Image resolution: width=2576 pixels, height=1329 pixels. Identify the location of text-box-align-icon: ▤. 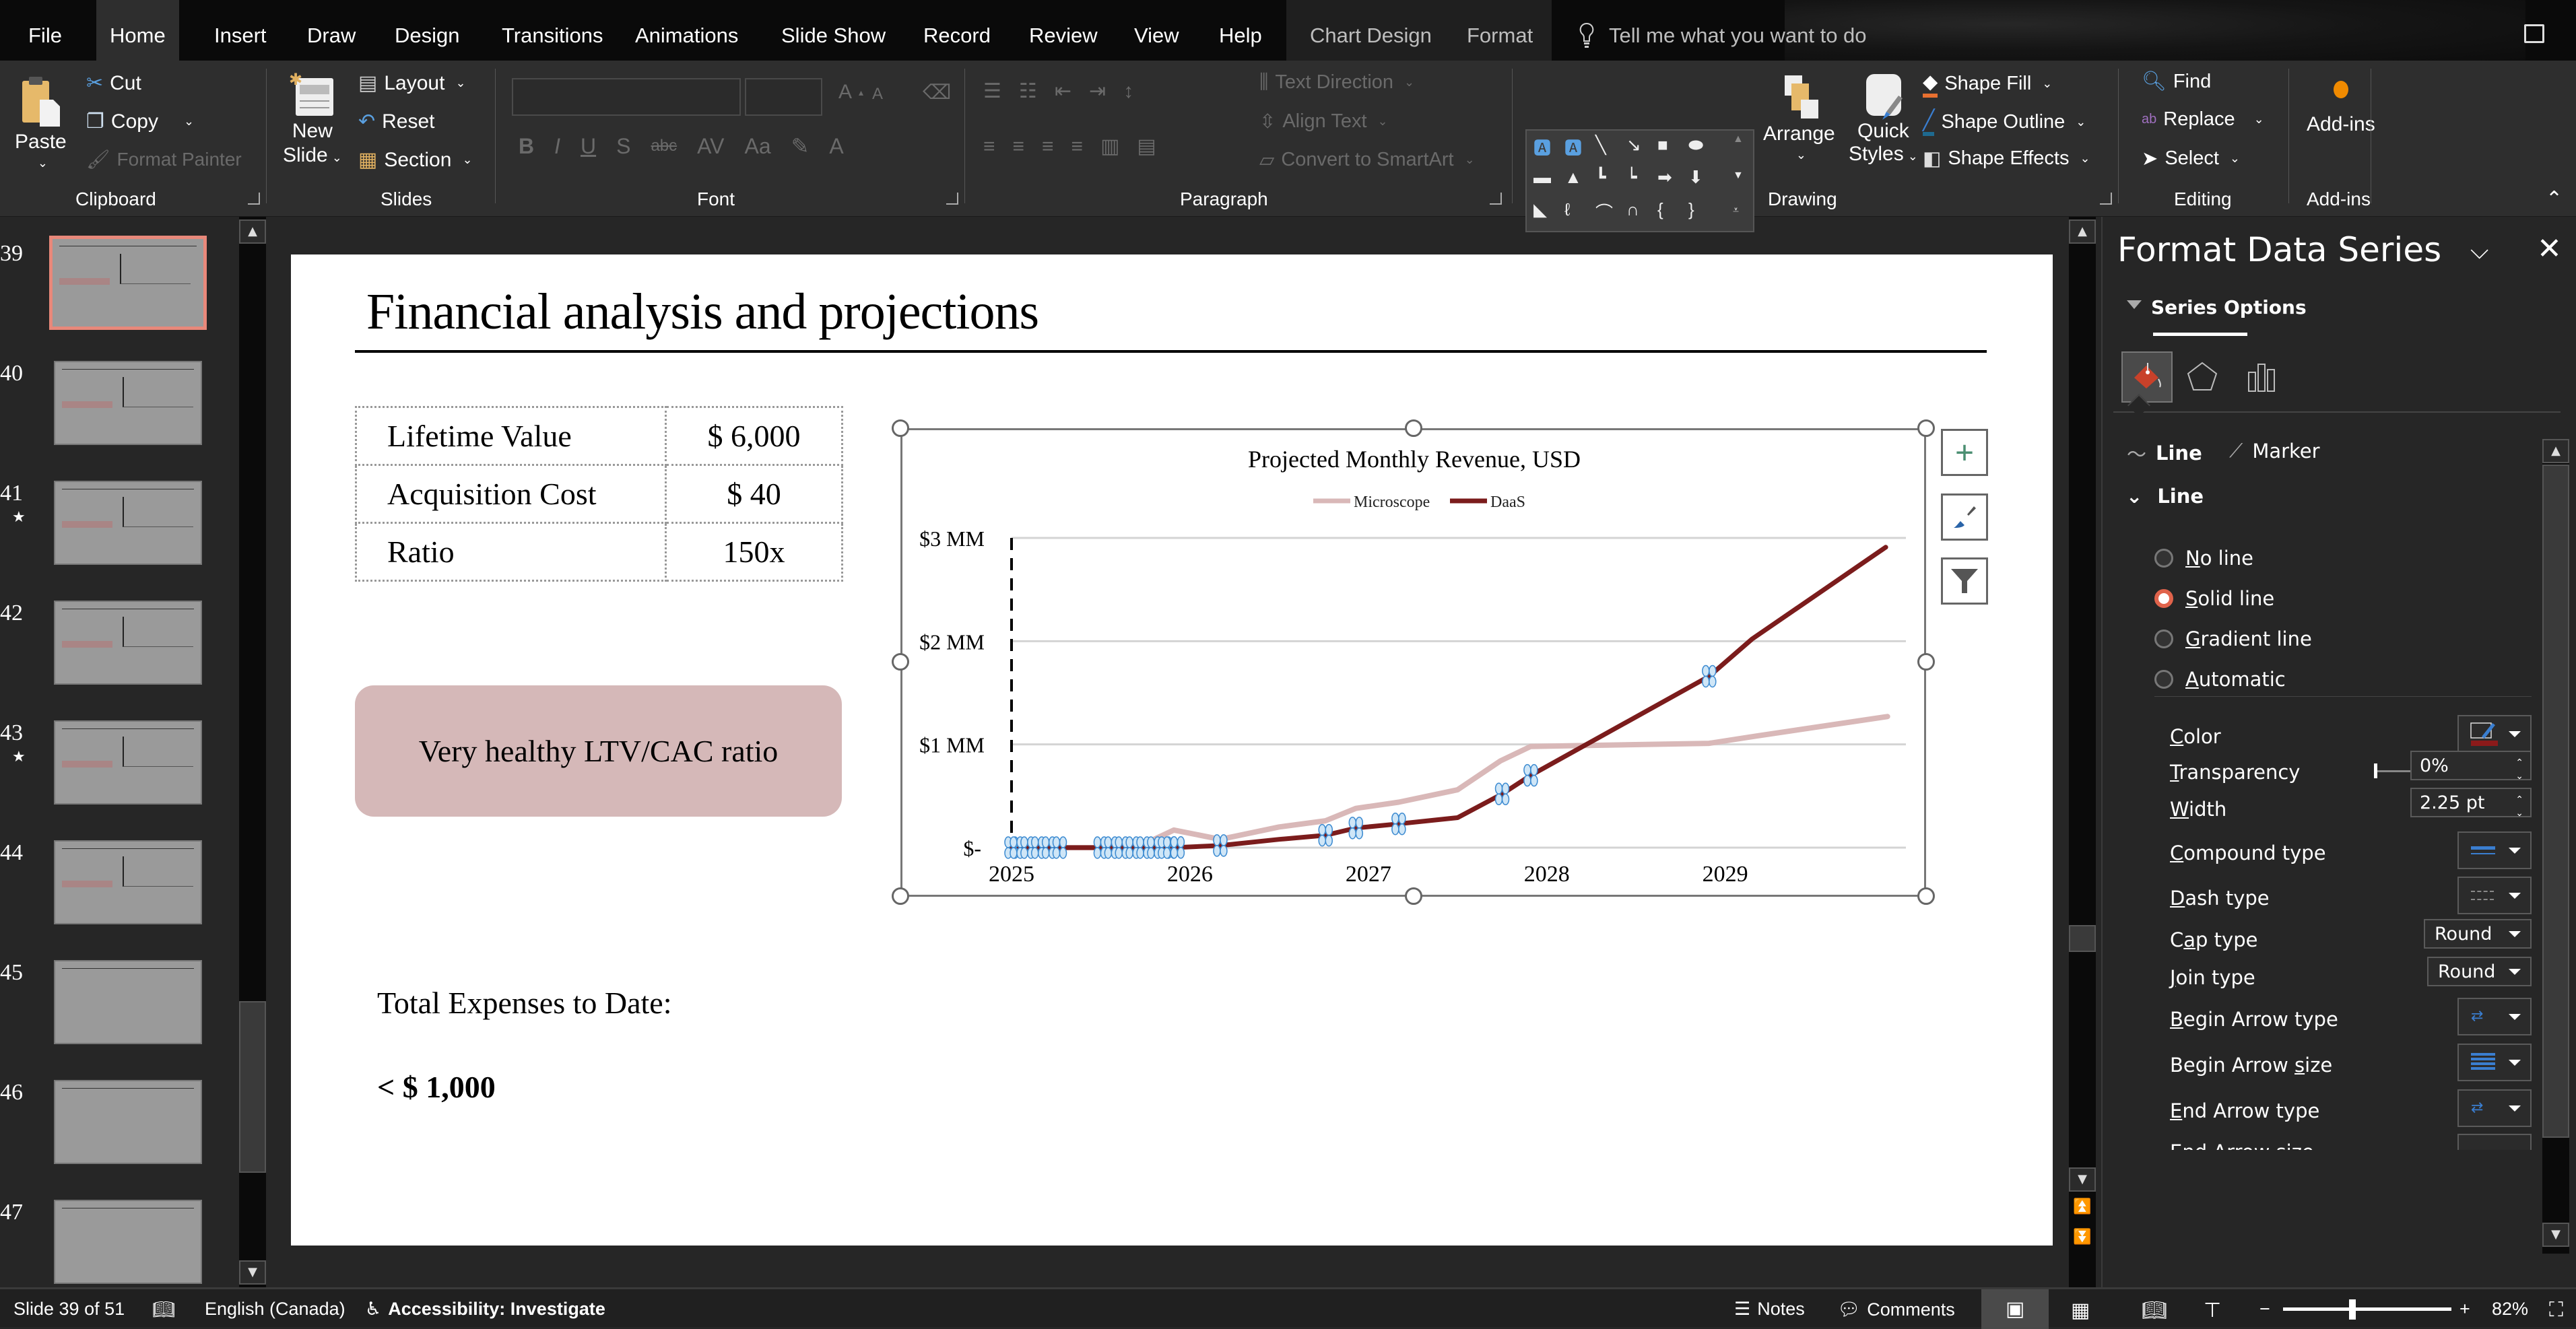
(1146, 146).